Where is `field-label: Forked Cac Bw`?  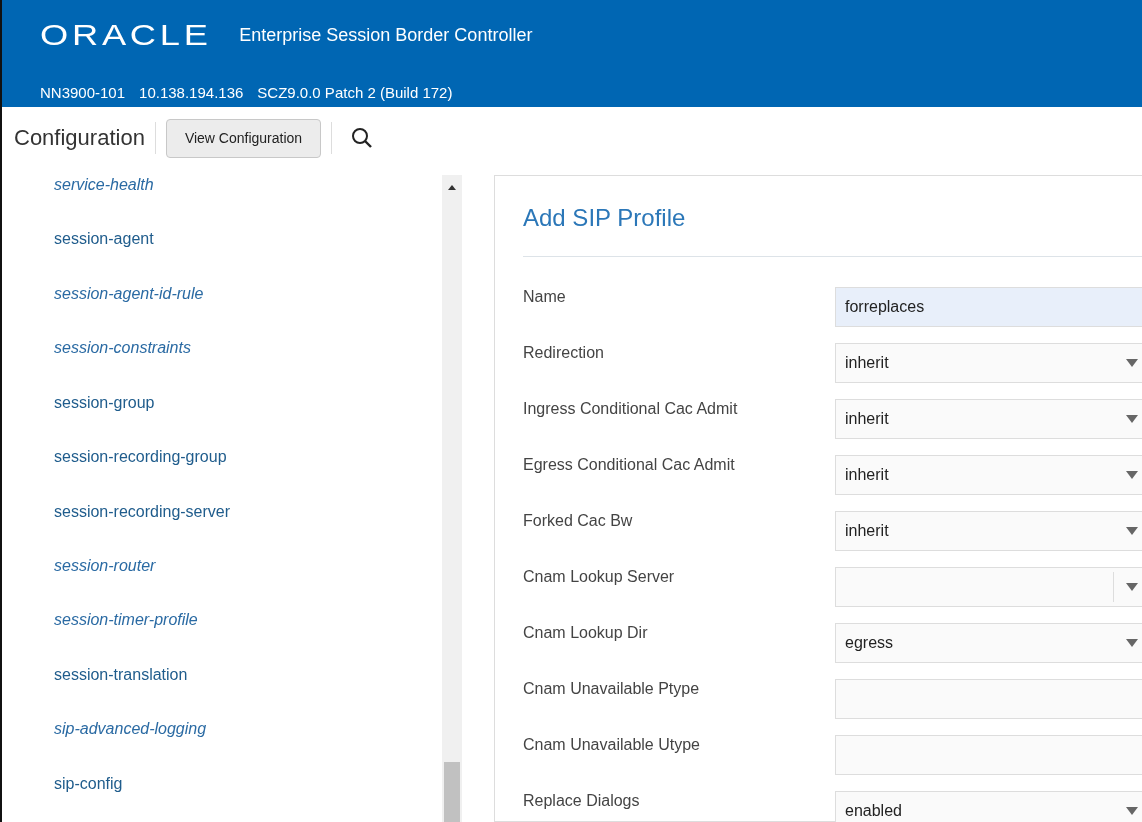 field-label: Forked Cac Bw is located at coordinates (578, 521).